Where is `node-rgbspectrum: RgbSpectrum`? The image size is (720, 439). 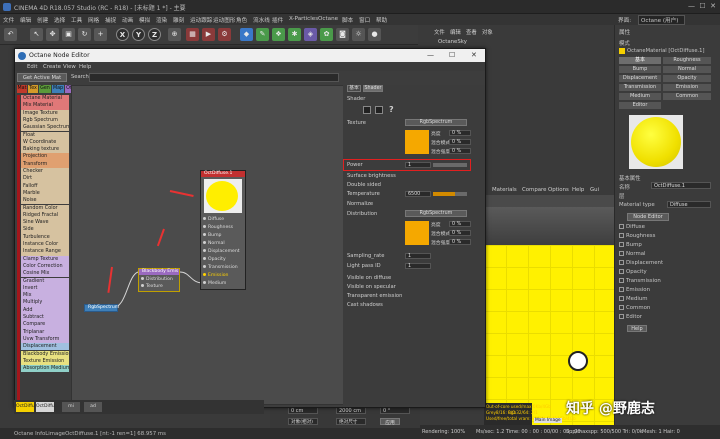
node-rgbspectrum: RgbSpectrum is located at coordinates (101, 308).